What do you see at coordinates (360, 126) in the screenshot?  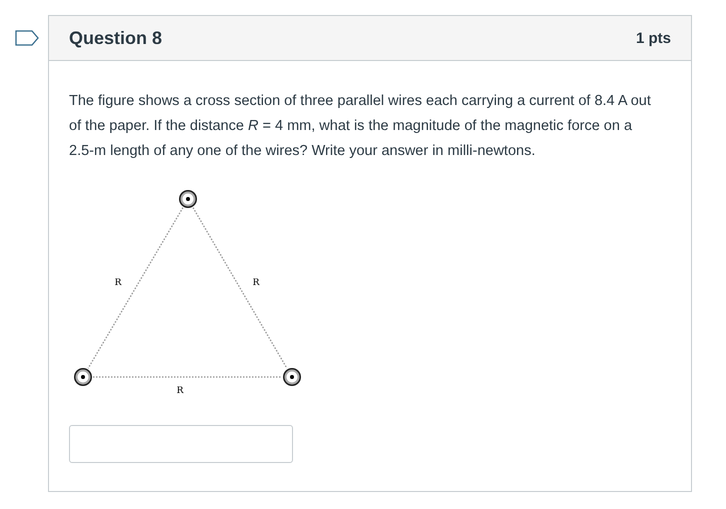 I see `question-text: The figure shows a cross section of three parallel wires each carrying a current of 8.4 A out of the paper. If the distance R = 4 mm, what is the magnitude of the magnetic force on a 2.5-m length of any one of the wires? Write your answer in milli-newtons.` at bounding box center [360, 126].